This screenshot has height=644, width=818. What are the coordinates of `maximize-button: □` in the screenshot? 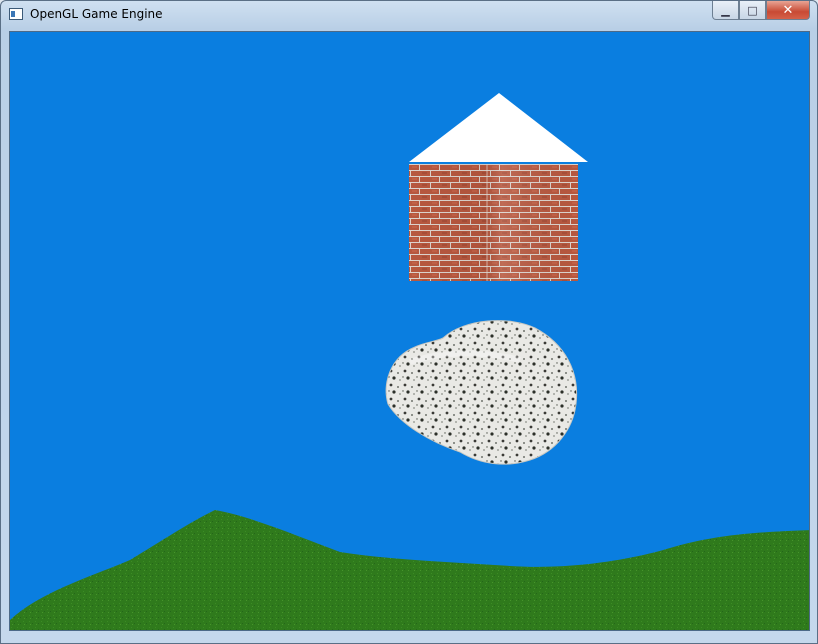 It's located at (752, 10).